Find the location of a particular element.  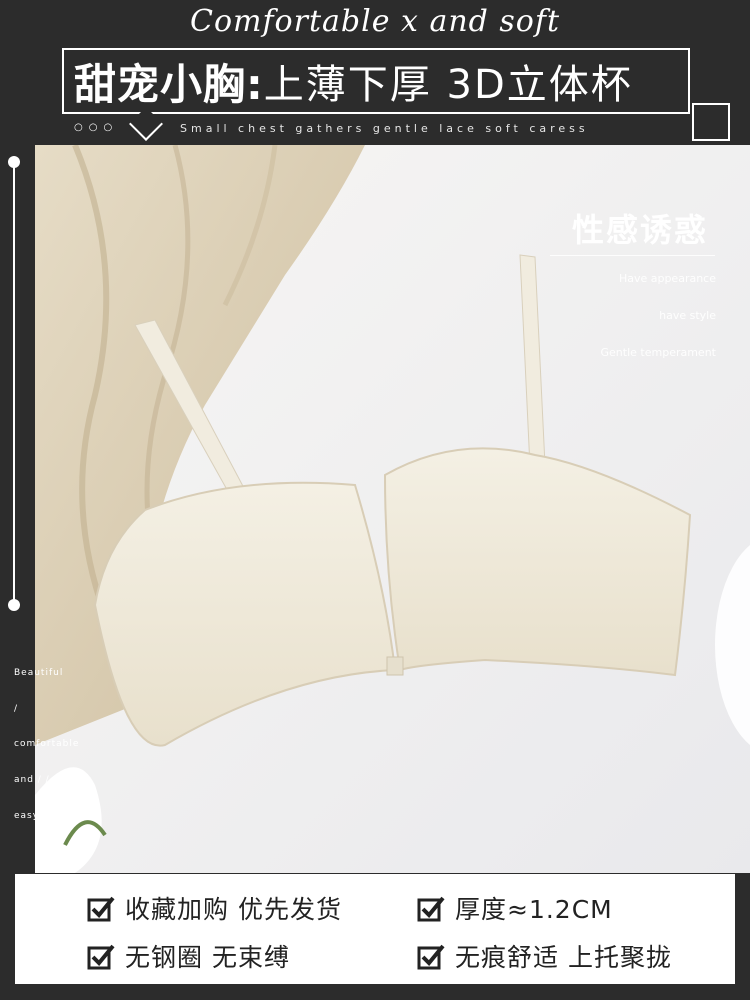

side-text-line-4: and / / is located at coordinates (32, 780).